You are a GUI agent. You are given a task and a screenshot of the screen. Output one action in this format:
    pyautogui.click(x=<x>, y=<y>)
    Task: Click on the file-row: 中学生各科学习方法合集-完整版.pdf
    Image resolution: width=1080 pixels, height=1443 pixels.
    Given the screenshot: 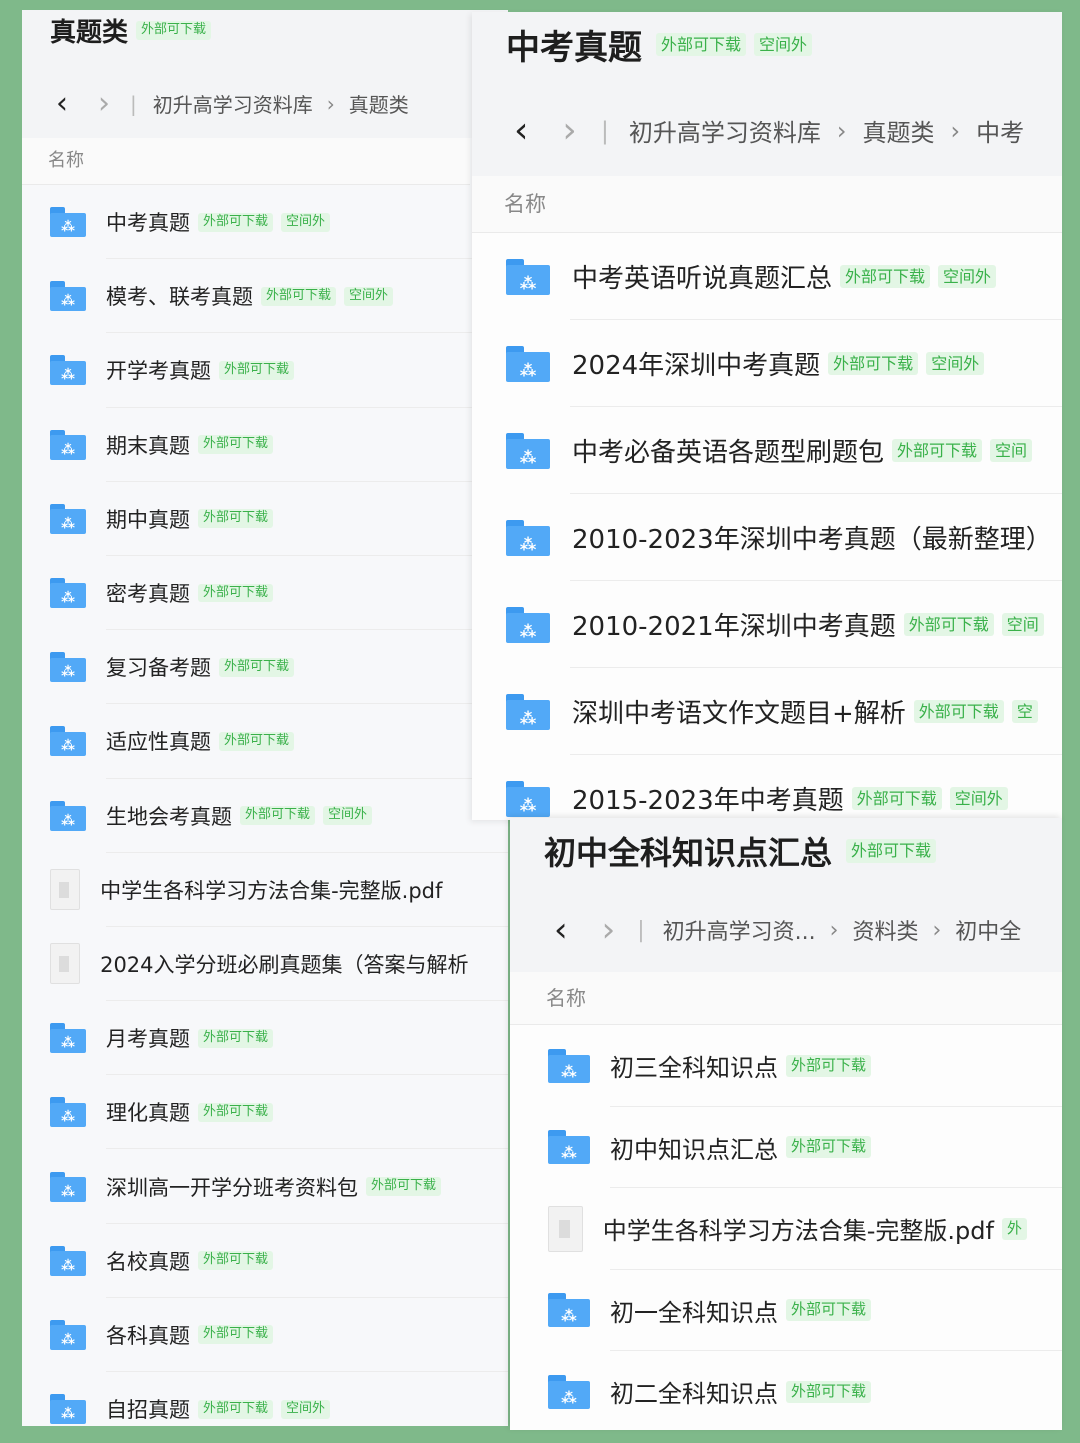 What is the action you would take?
    pyautogui.click(x=265, y=890)
    